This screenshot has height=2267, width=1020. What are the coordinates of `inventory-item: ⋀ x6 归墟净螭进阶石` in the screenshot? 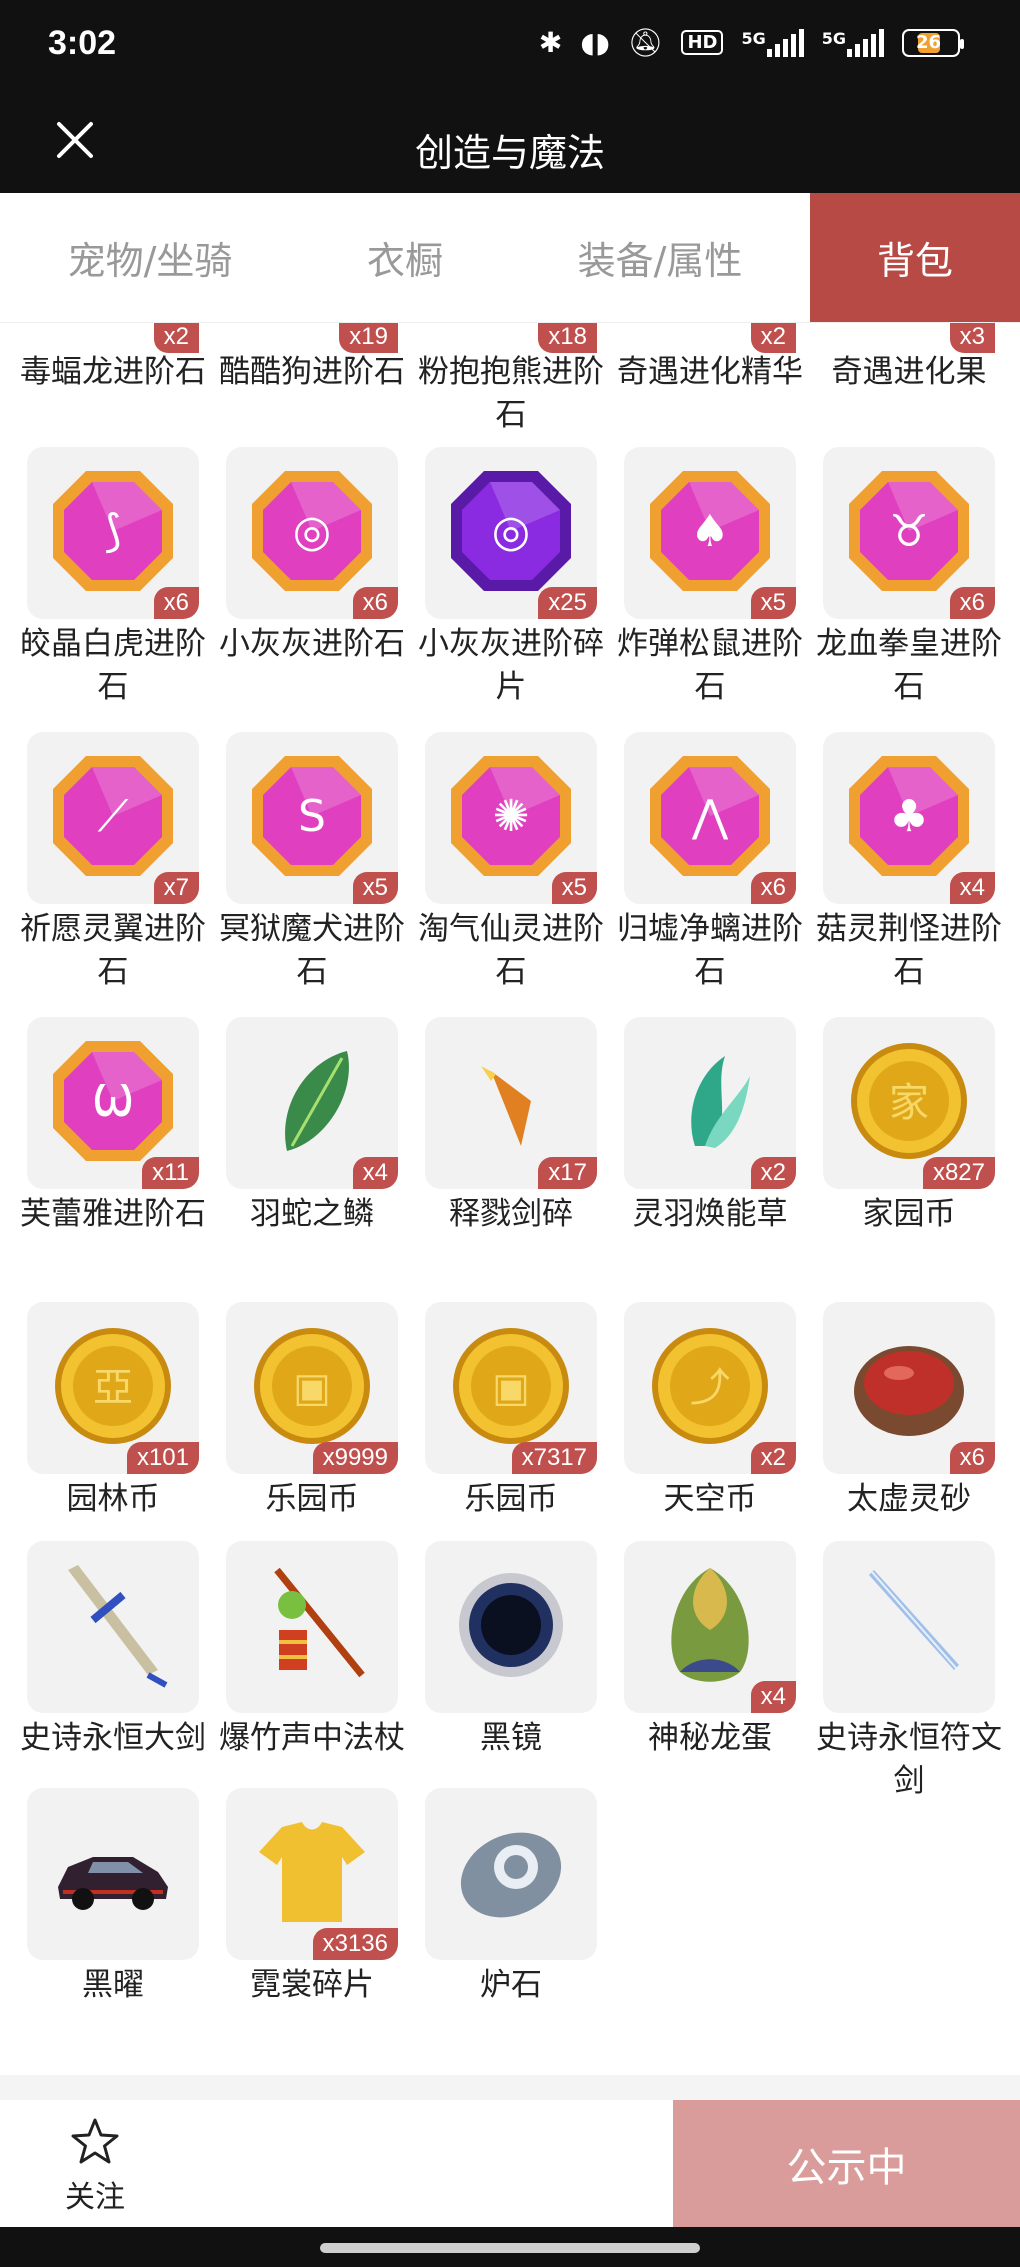 It's located at (710, 863).